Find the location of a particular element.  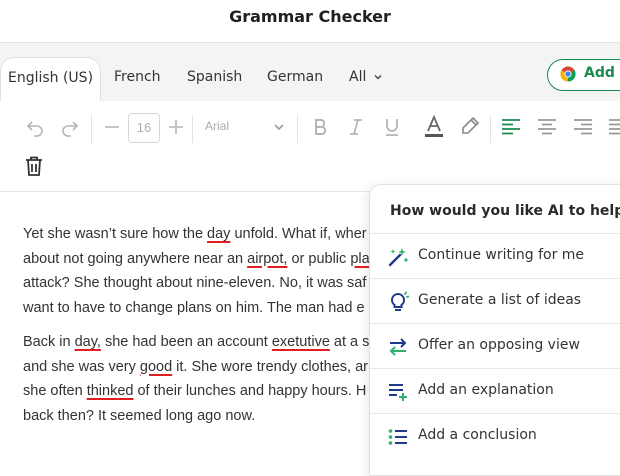

tab-spanish: Spanish is located at coordinates (214, 79).